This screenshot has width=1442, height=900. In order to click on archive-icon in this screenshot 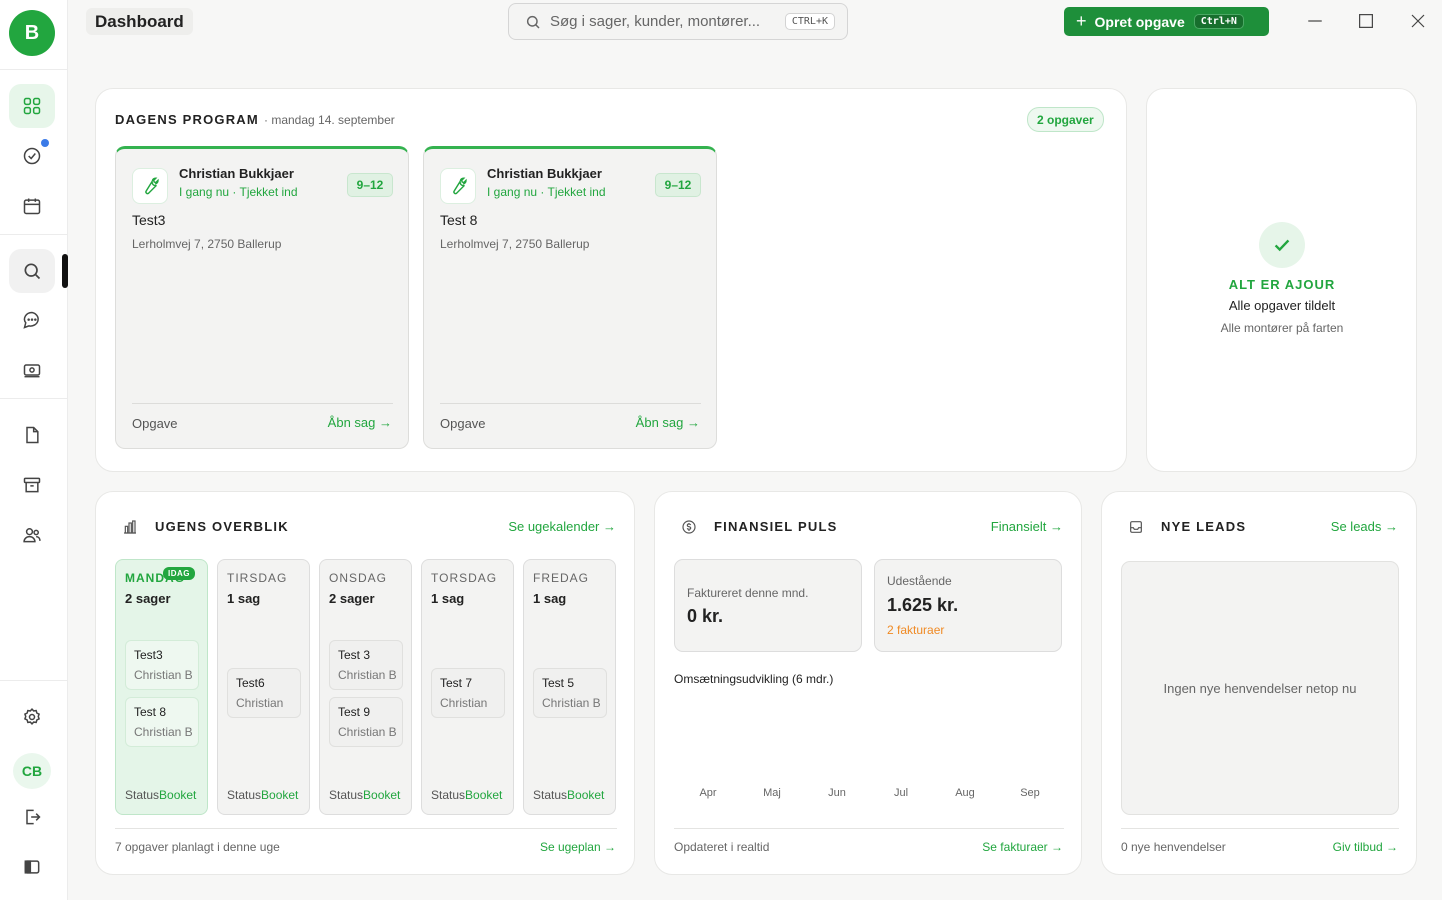, I will do `click(32, 485)`.